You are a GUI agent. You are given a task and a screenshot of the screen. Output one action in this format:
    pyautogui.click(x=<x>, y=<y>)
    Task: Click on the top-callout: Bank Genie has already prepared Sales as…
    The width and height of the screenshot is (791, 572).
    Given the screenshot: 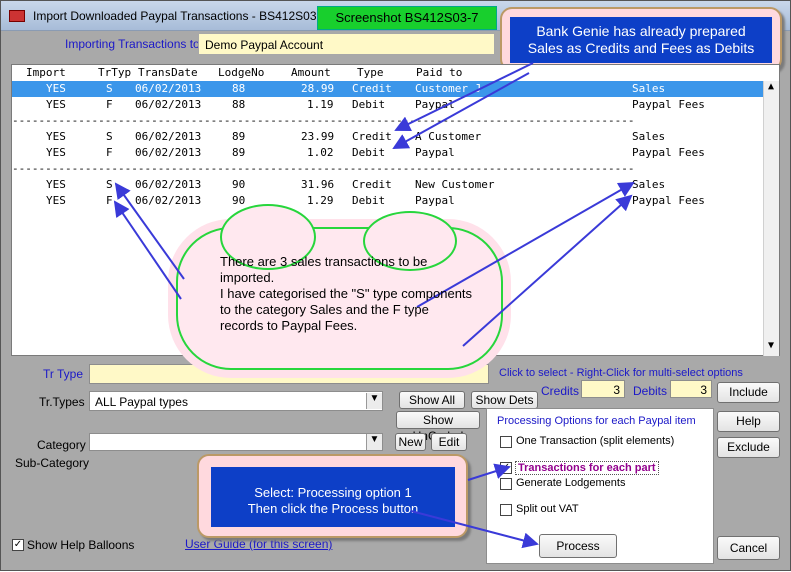 What is the action you would take?
    pyautogui.click(x=641, y=39)
    